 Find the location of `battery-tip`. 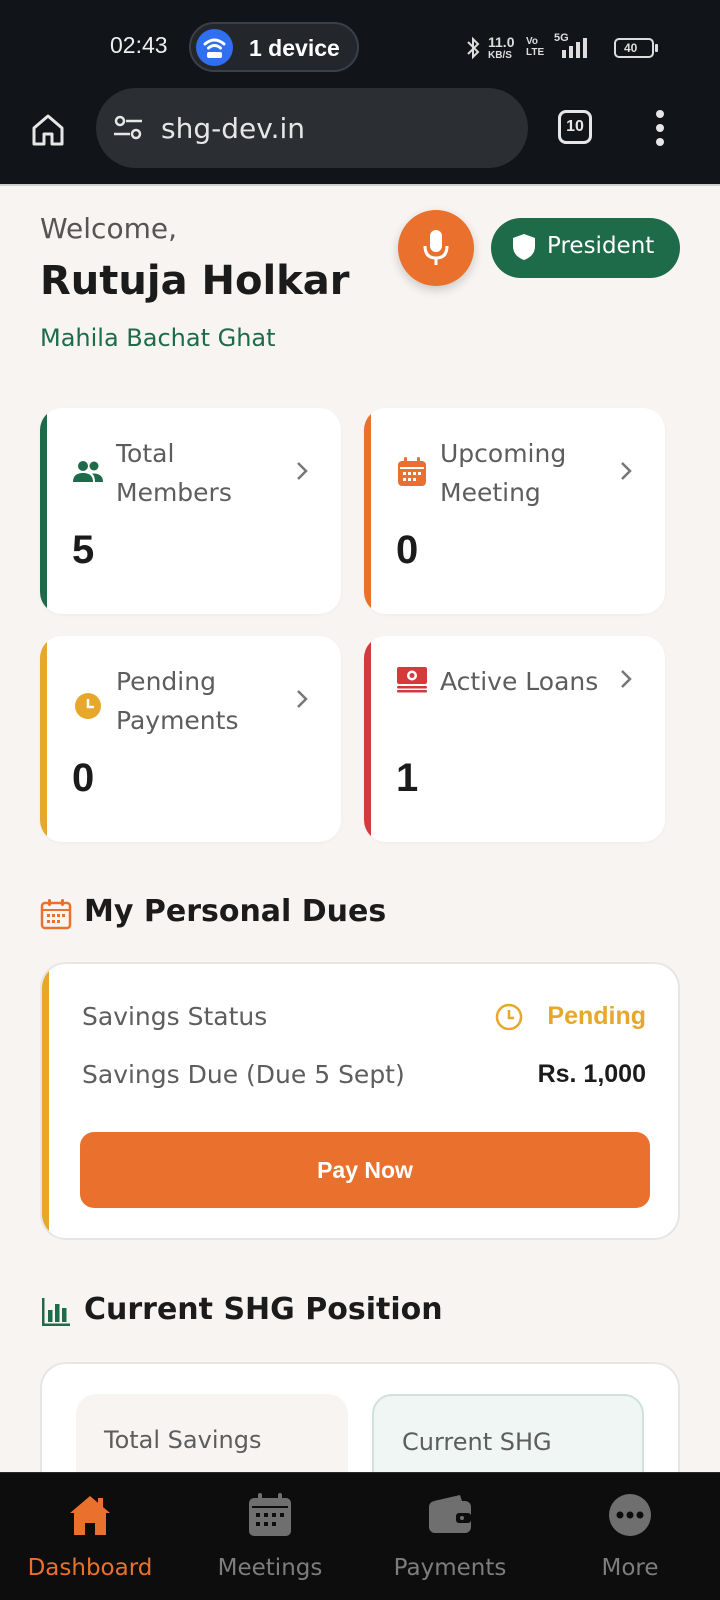

battery-tip is located at coordinates (656, 48).